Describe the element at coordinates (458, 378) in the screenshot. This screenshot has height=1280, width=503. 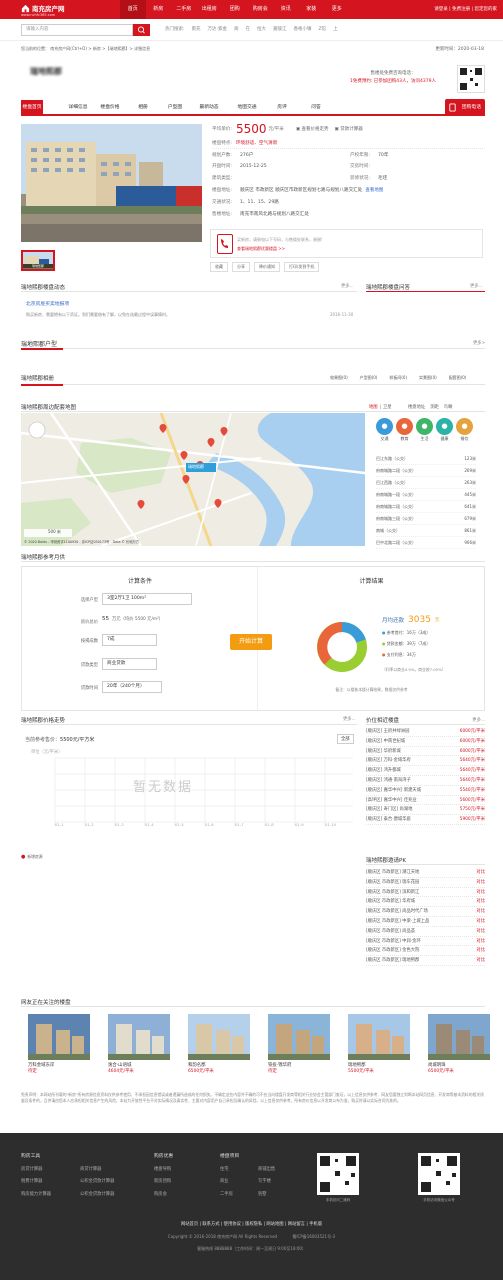
I see `album-category: 配套图(0)` at that location.